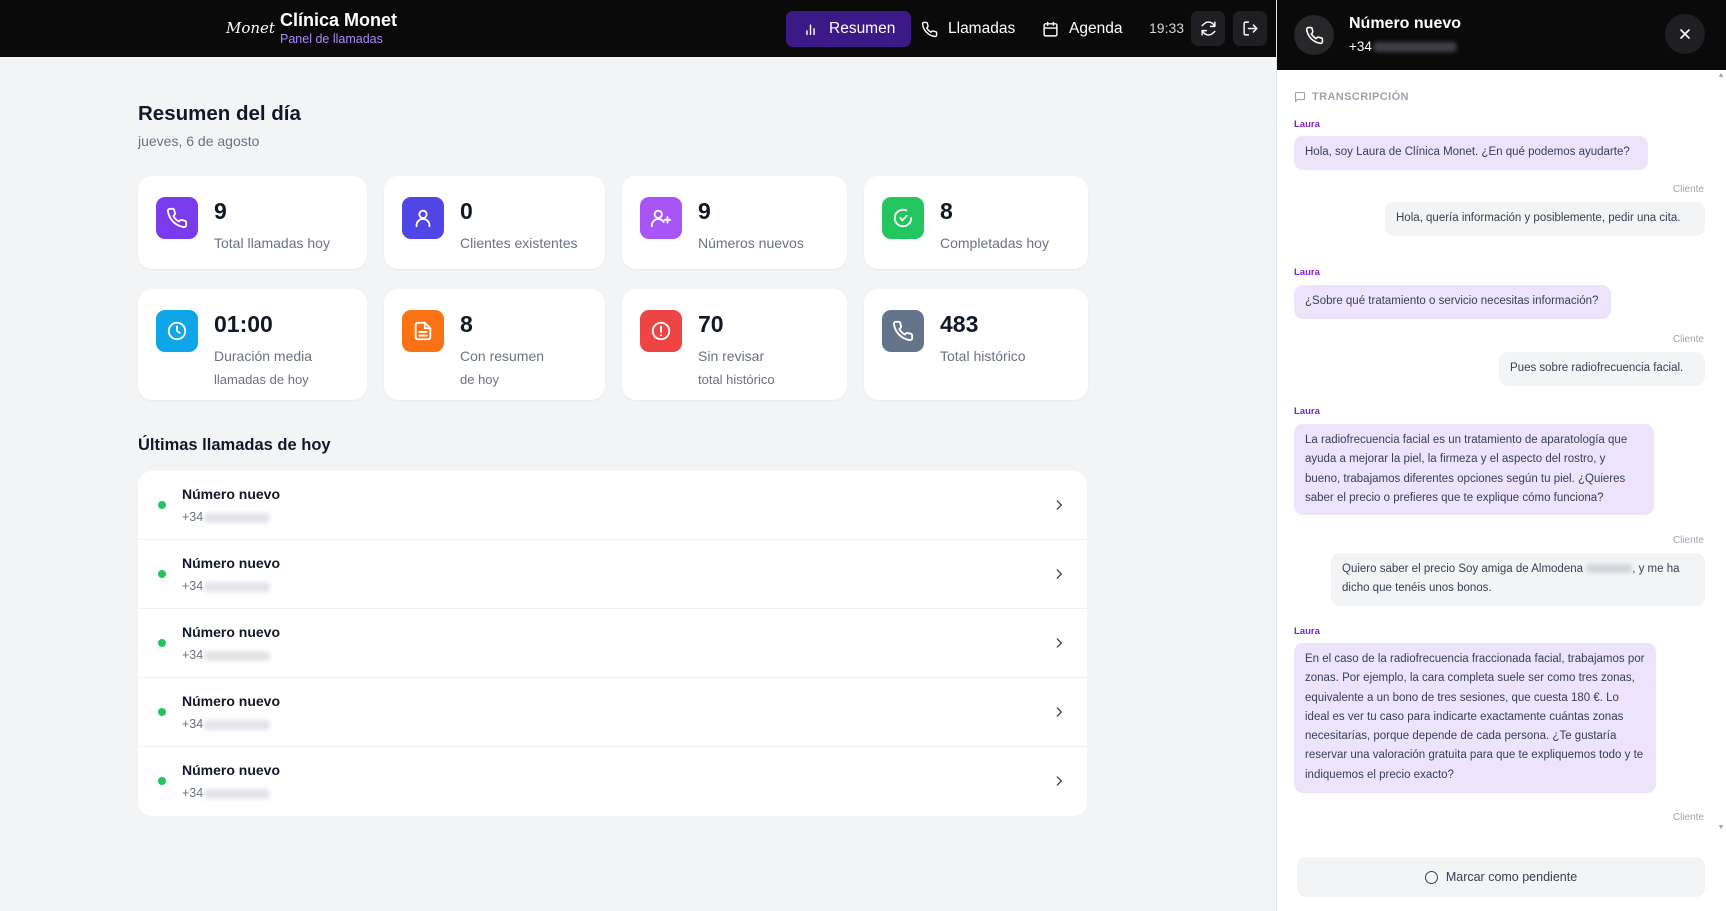  What do you see at coordinates (734, 344) in the screenshot?
I see `stat-card-unreviewed: 70 Sin revisar total histórico` at bounding box center [734, 344].